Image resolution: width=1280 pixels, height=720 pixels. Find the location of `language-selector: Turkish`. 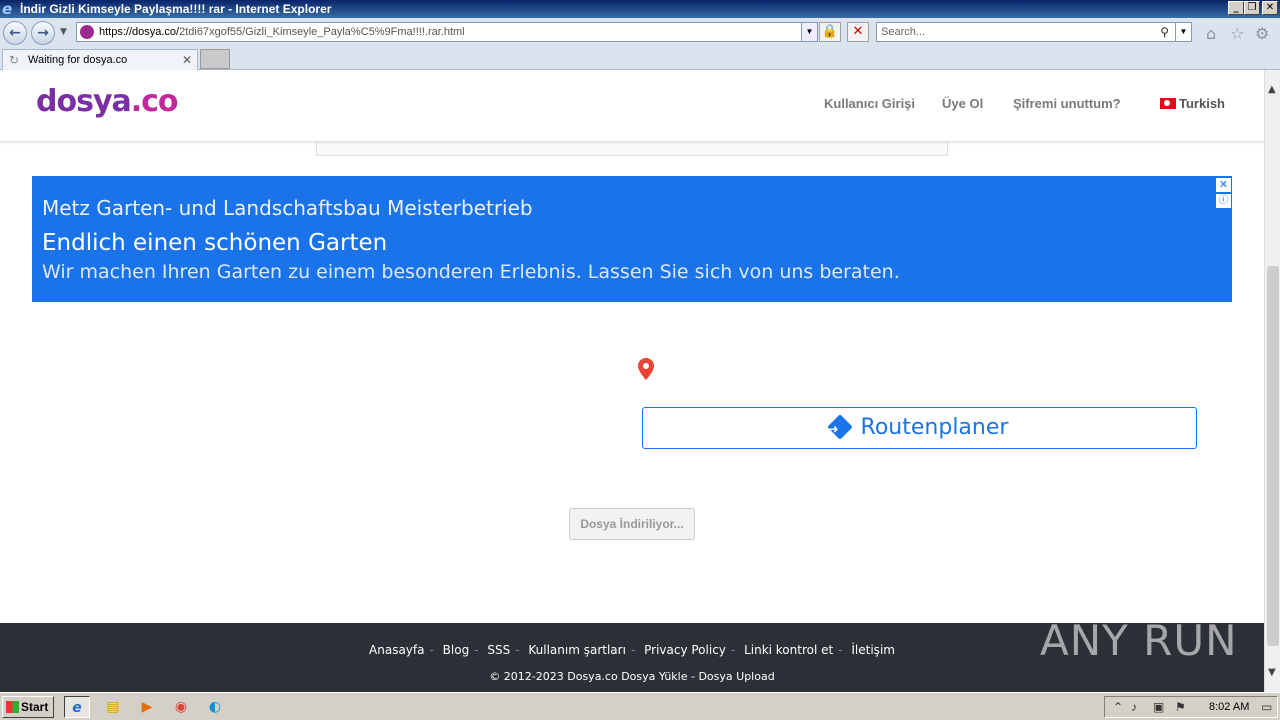

language-selector: Turkish is located at coordinates (1192, 103).